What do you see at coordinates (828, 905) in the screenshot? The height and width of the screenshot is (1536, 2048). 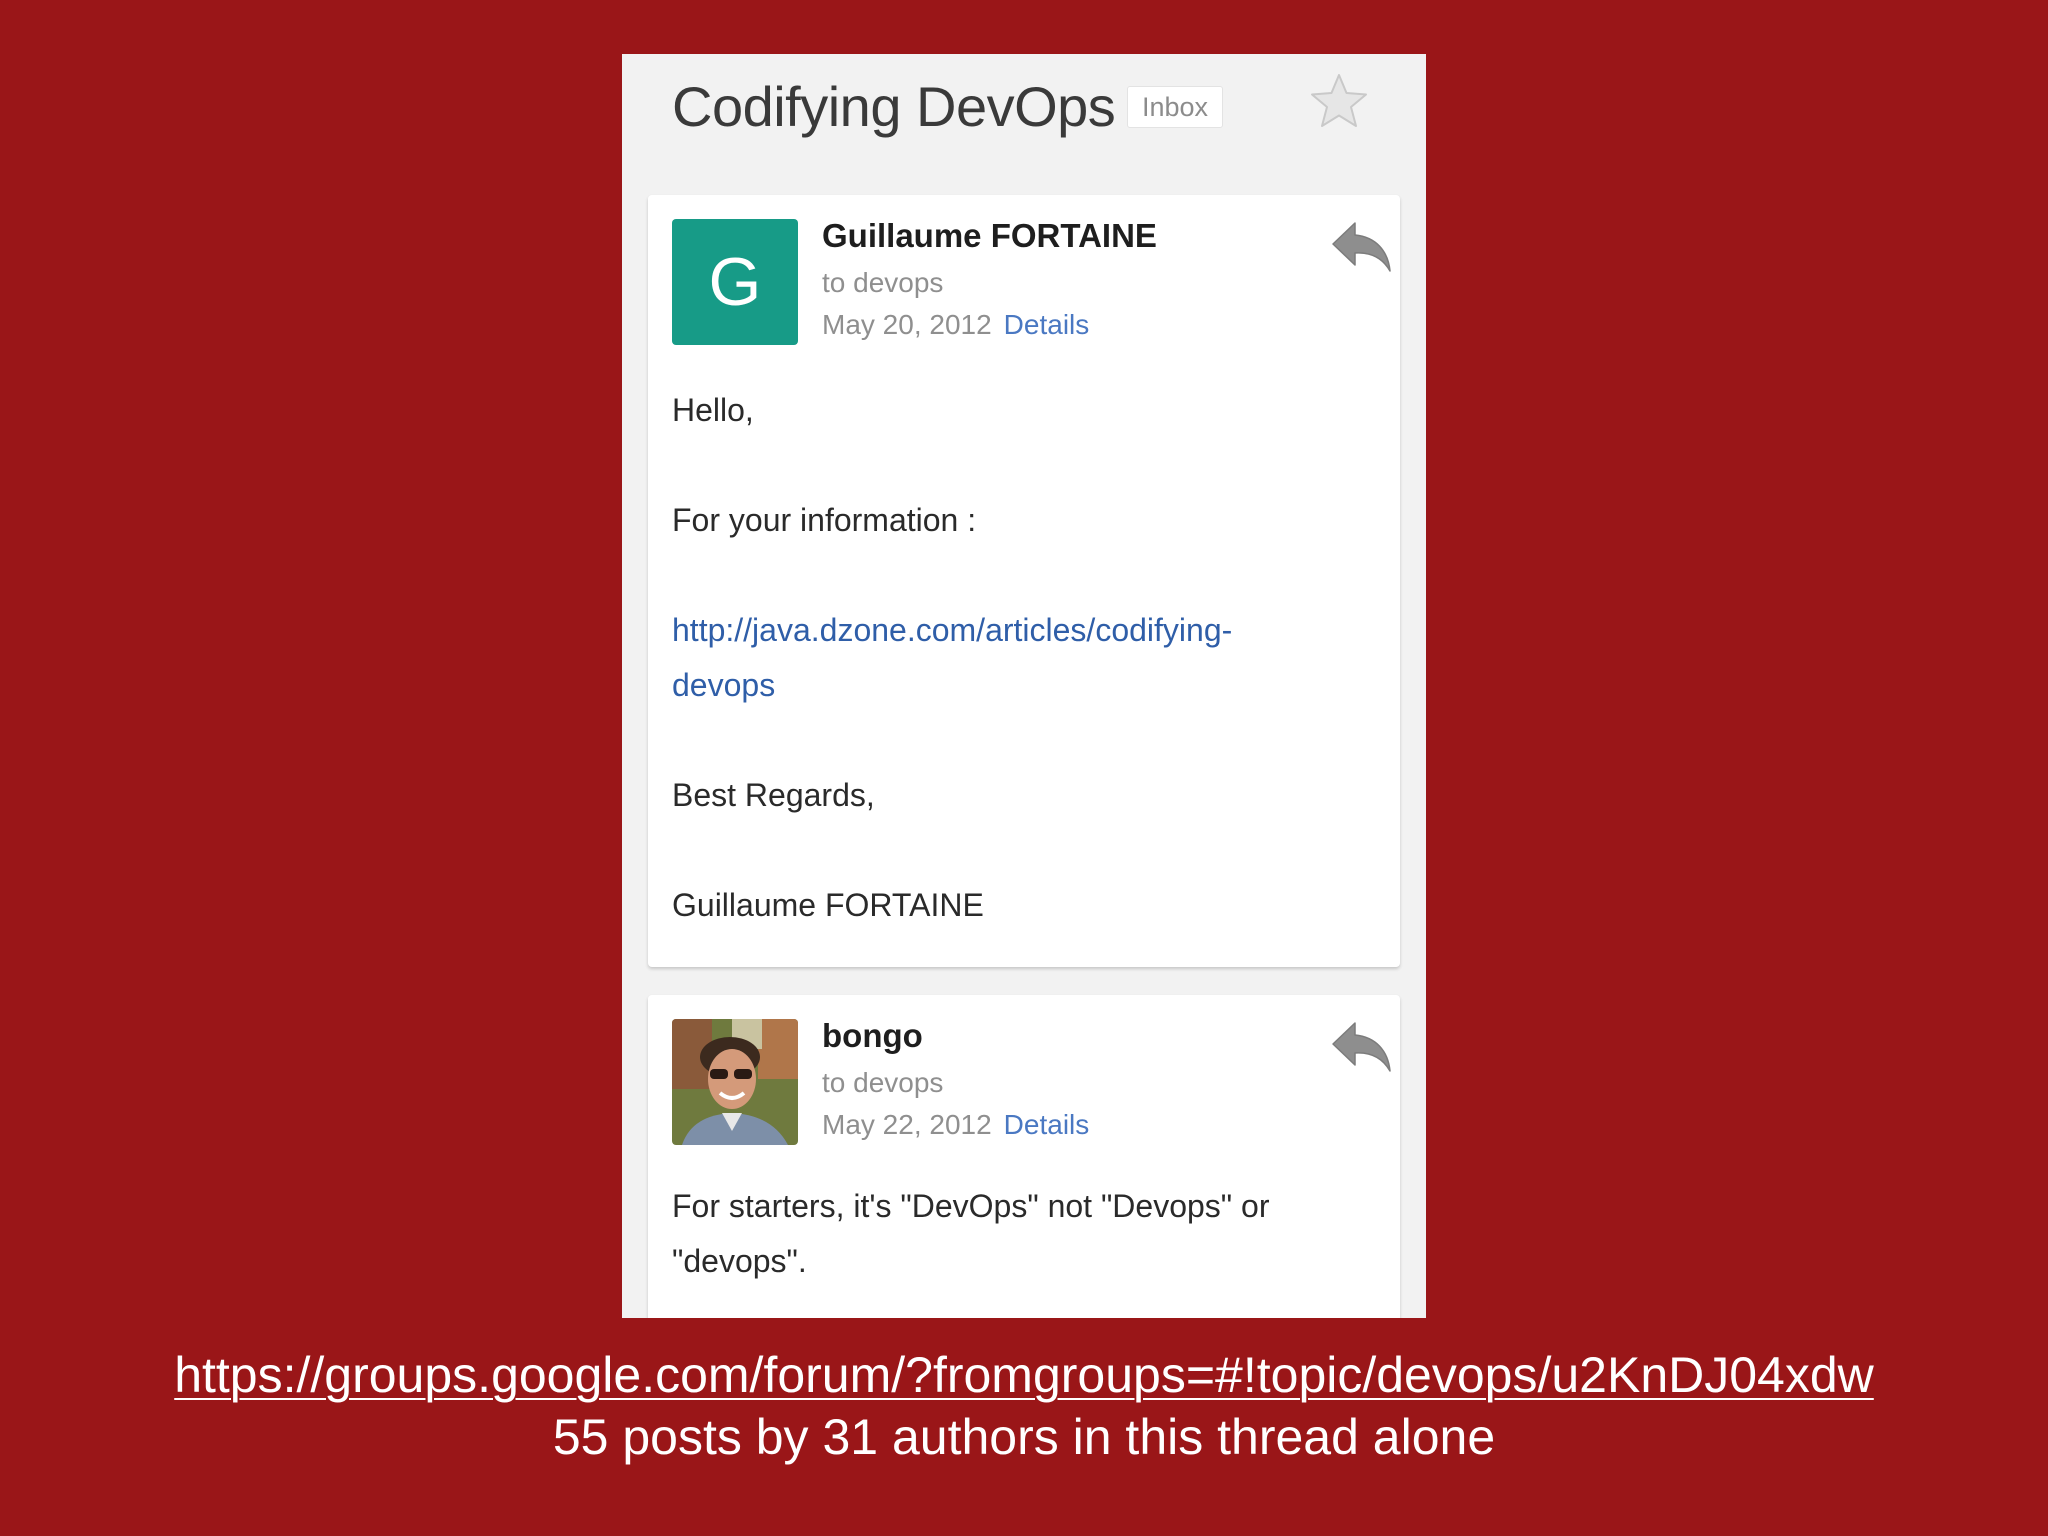 I see `body-signature: Guillaume FORTAINE` at bounding box center [828, 905].